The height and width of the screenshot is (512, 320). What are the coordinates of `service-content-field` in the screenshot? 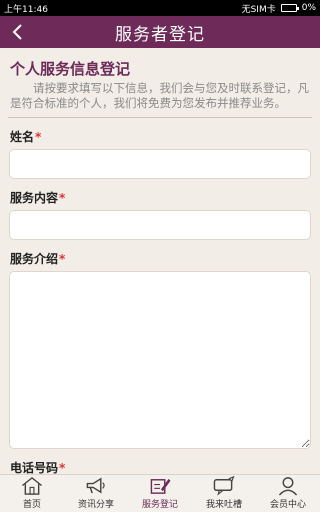 It's located at (160, 225).